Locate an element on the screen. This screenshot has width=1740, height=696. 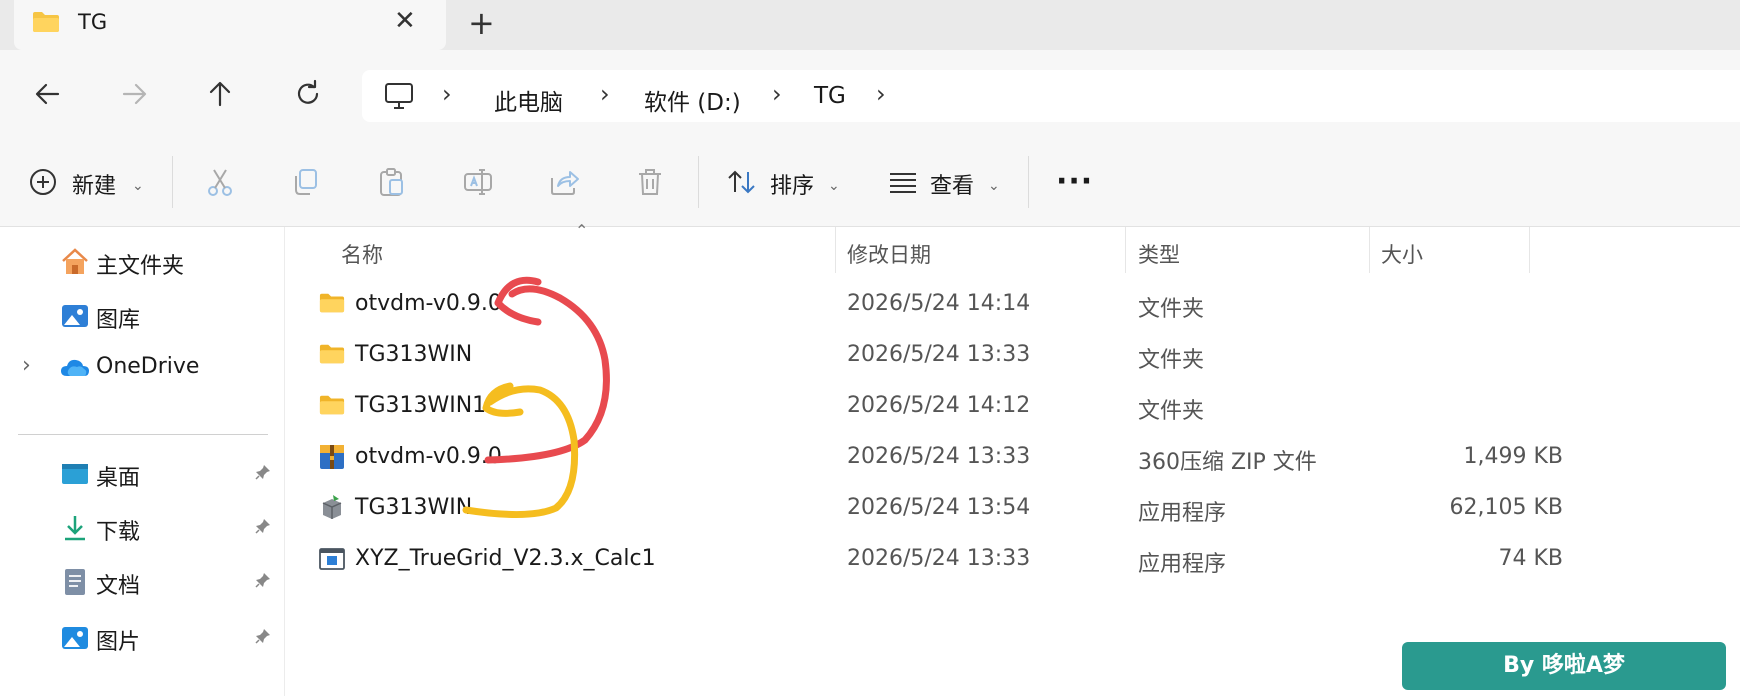
column-header-name: 名称 is located at coordinates (362, 254).